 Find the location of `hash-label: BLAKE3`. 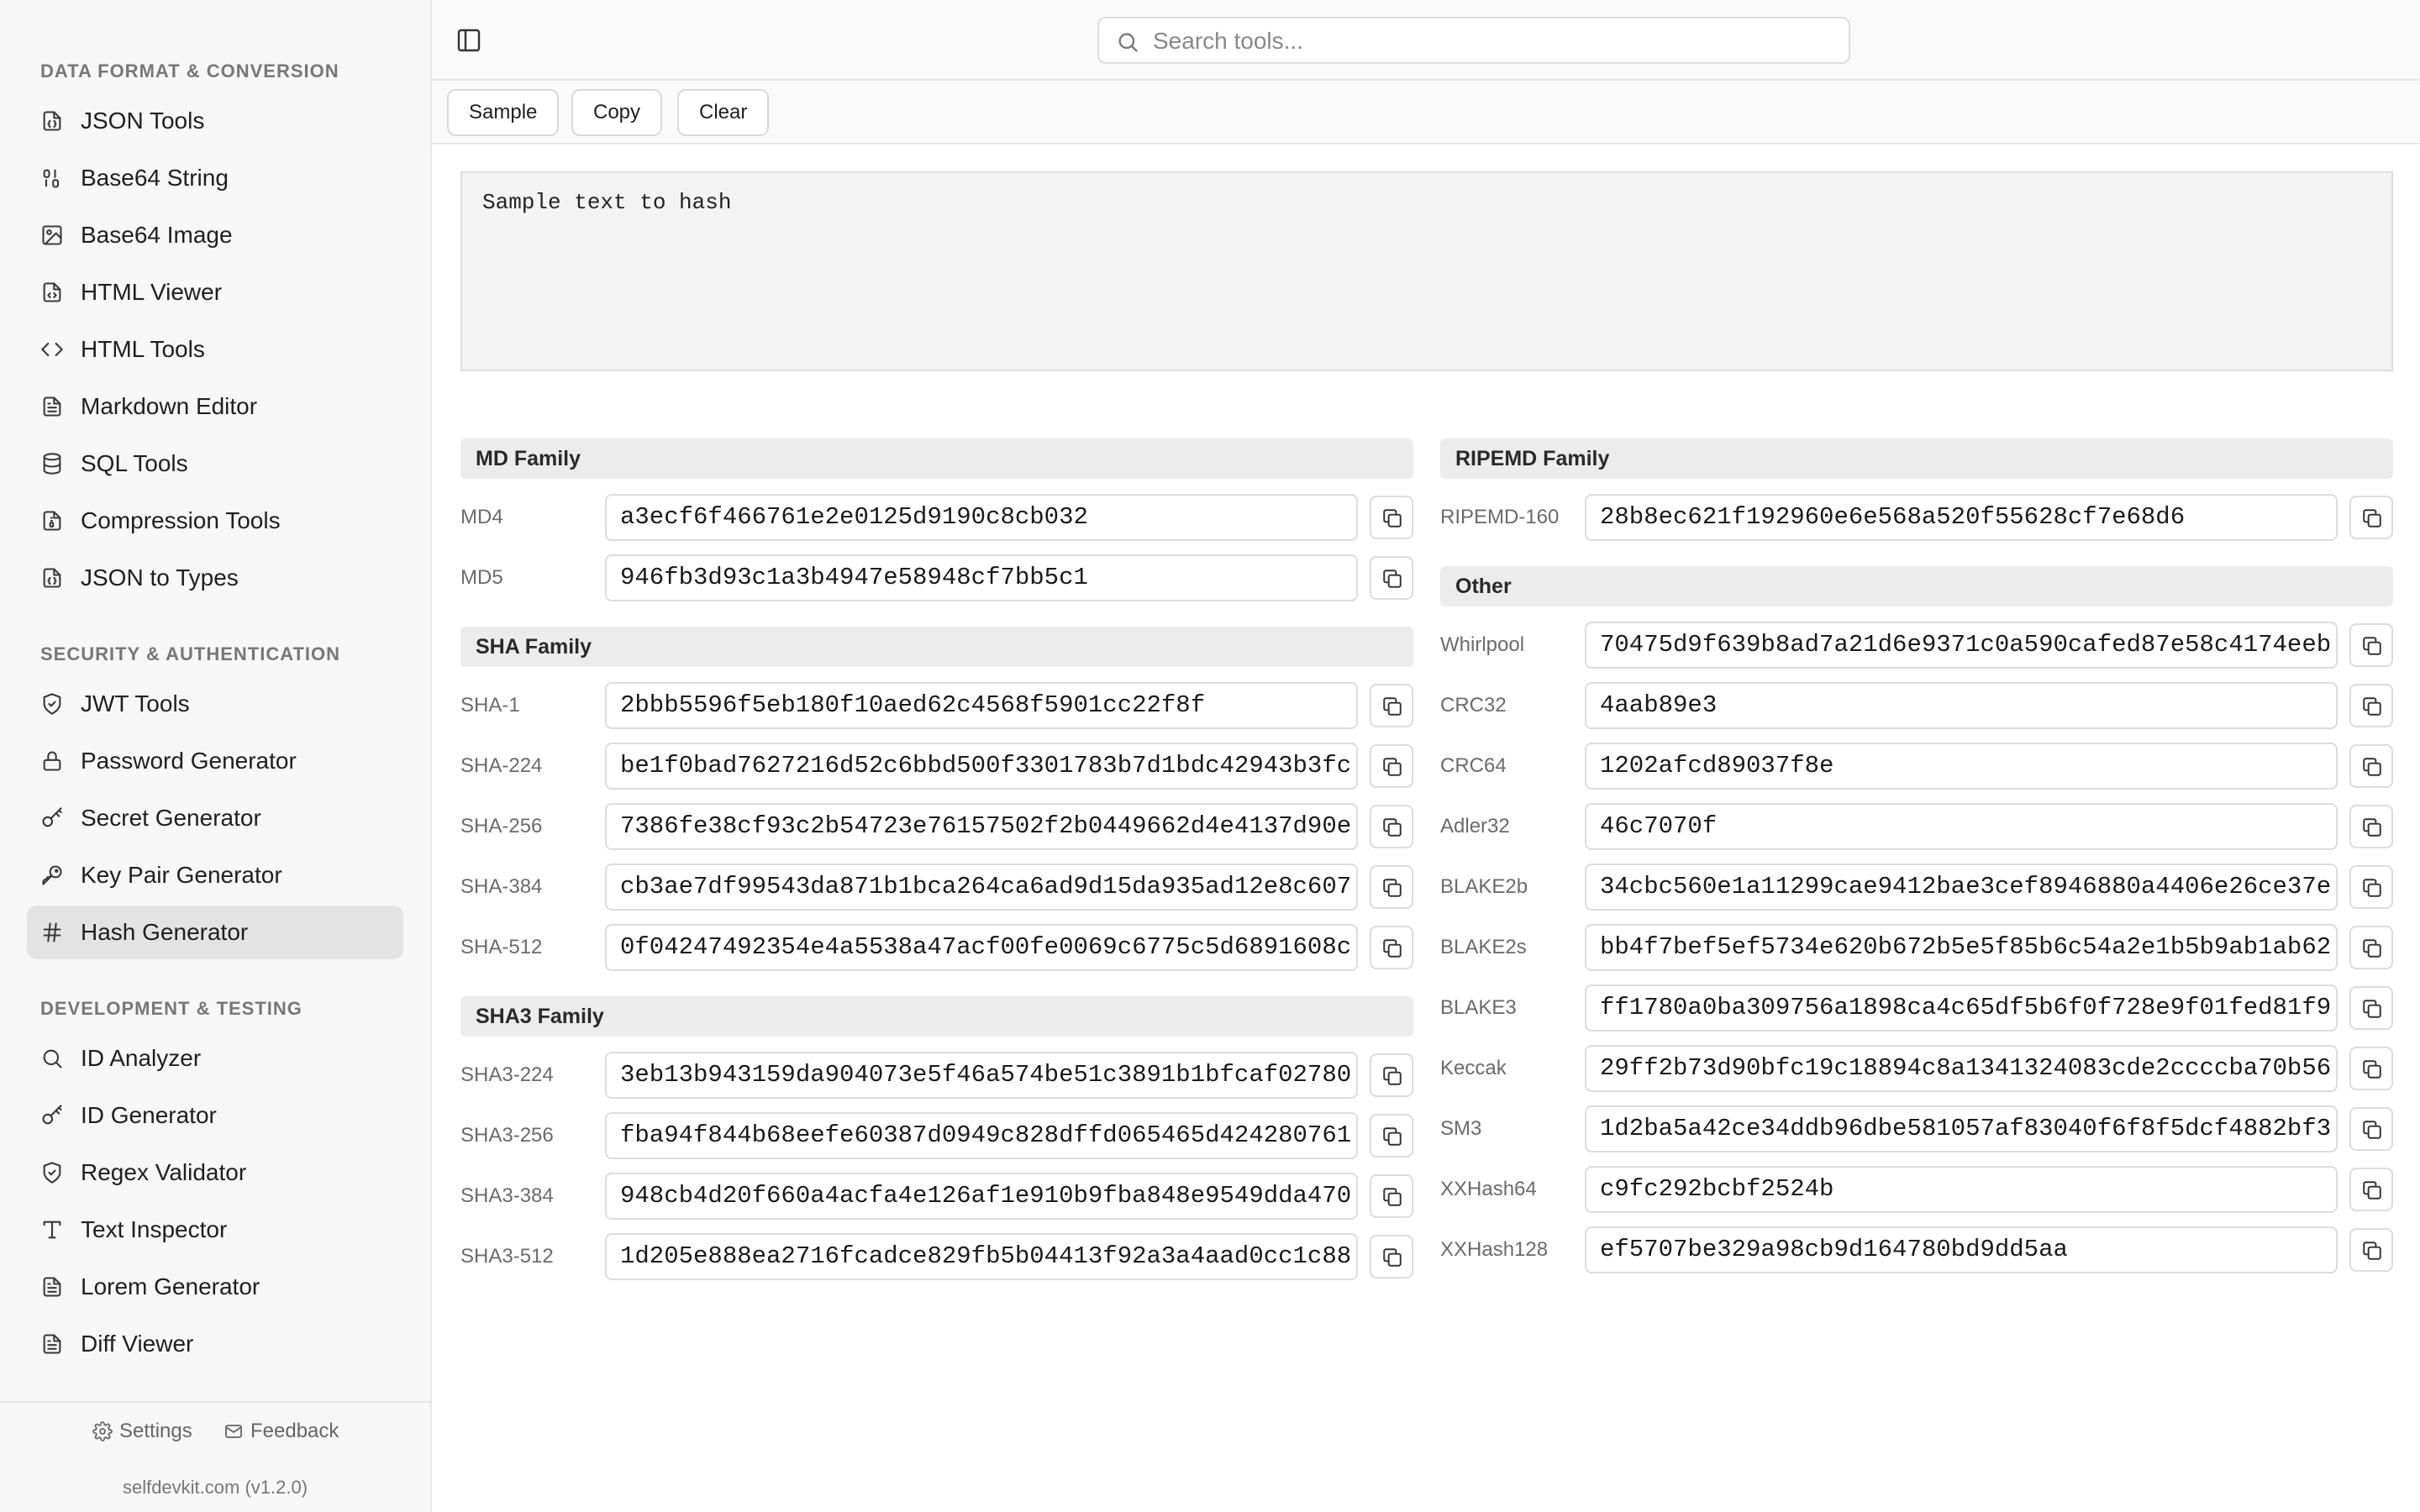

hash-label: BLAKE3 is located at coordinates (1478, 1007).